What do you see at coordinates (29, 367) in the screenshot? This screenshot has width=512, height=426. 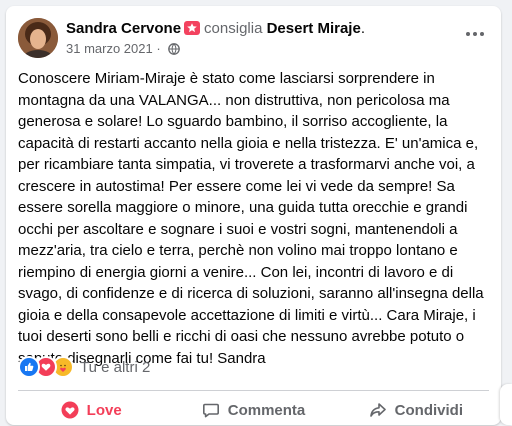 I see `like-icon` at bounding box center [29, 367].